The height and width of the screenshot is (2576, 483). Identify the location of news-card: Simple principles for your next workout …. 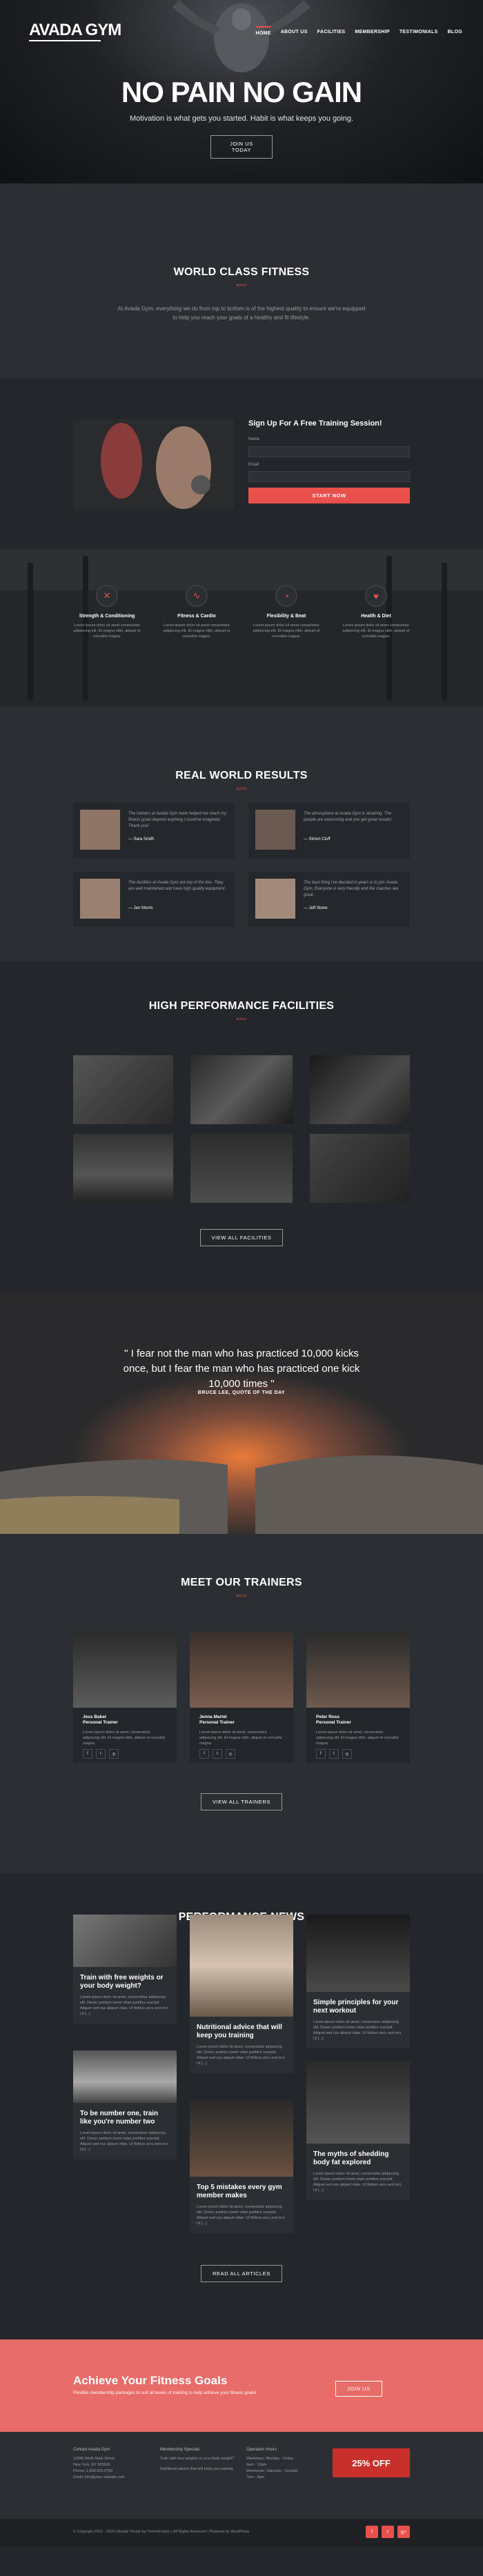
(358, 1982).